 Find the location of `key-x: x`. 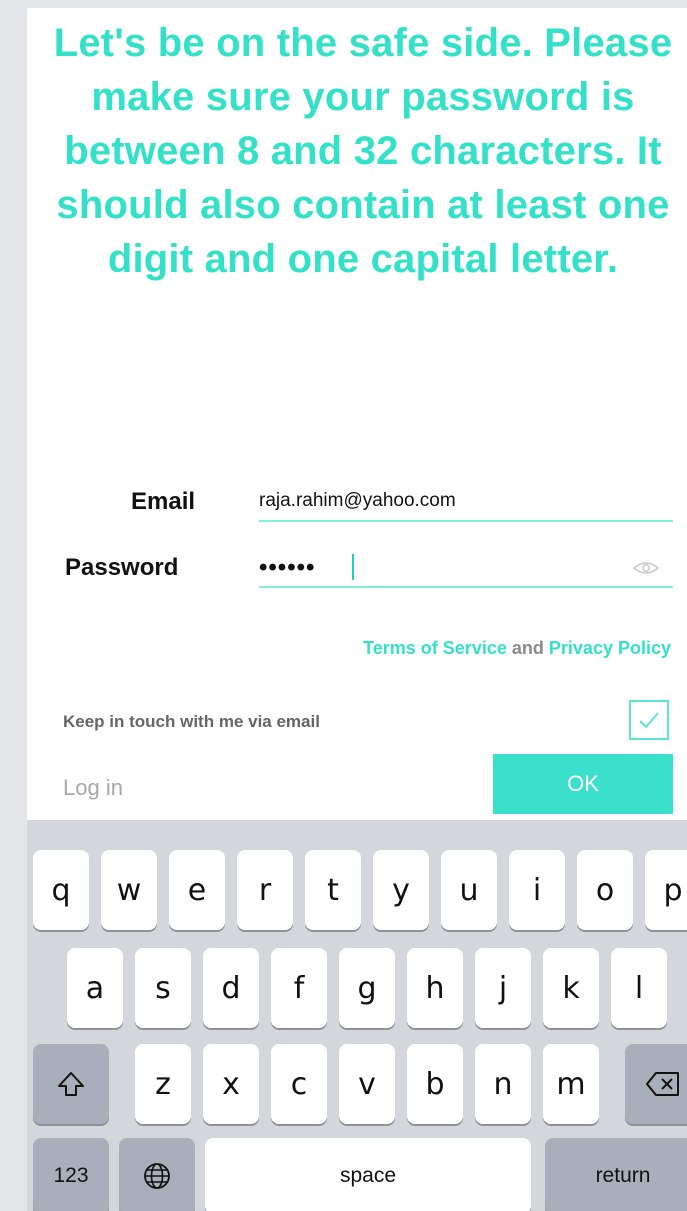

key-x: x is located at coordinates (231, 1084).